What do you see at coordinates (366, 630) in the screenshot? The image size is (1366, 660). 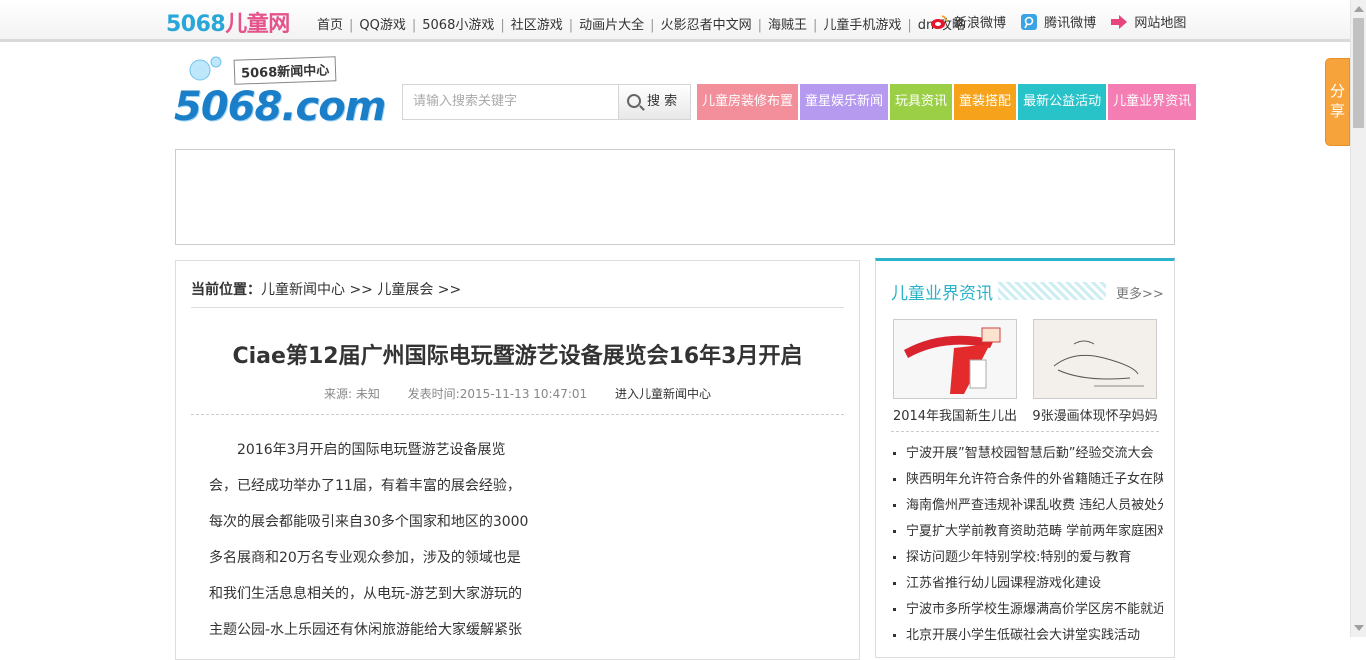 I see `article-line: 主题公园-水上乐园还有休闲旅游能给大家缓解紧张` at bounding box center [366, 630].